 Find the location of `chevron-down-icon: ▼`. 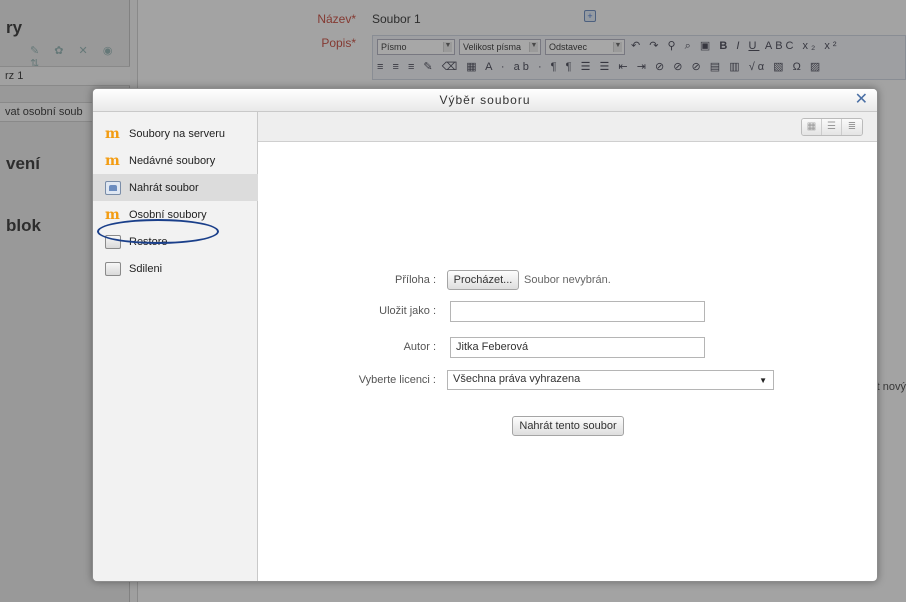

chevron-down-icon: ▼ is located at coordinates (763, 380).